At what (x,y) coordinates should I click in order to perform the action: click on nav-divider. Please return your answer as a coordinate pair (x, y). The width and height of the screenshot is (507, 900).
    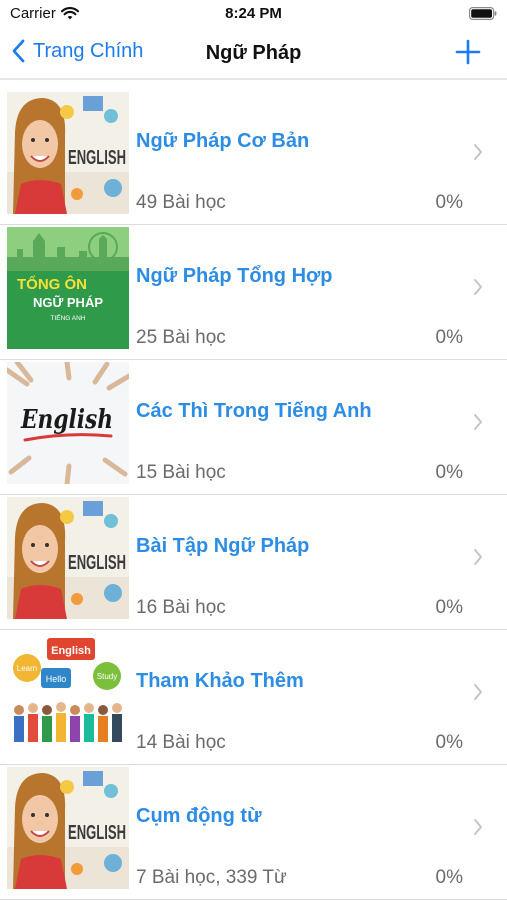
    Looking at the image, I should click on (253, 79).